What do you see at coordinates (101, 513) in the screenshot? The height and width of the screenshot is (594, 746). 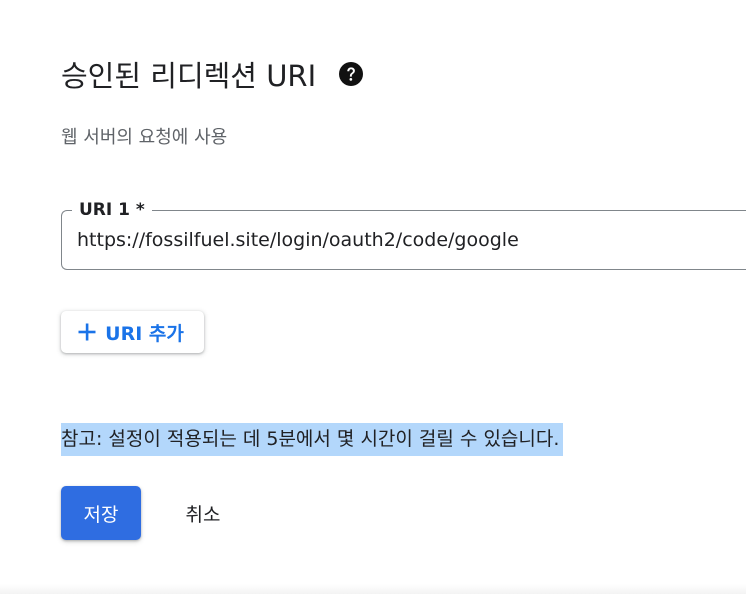 I see `save-button: 저장` at bounding box center [101, 513].